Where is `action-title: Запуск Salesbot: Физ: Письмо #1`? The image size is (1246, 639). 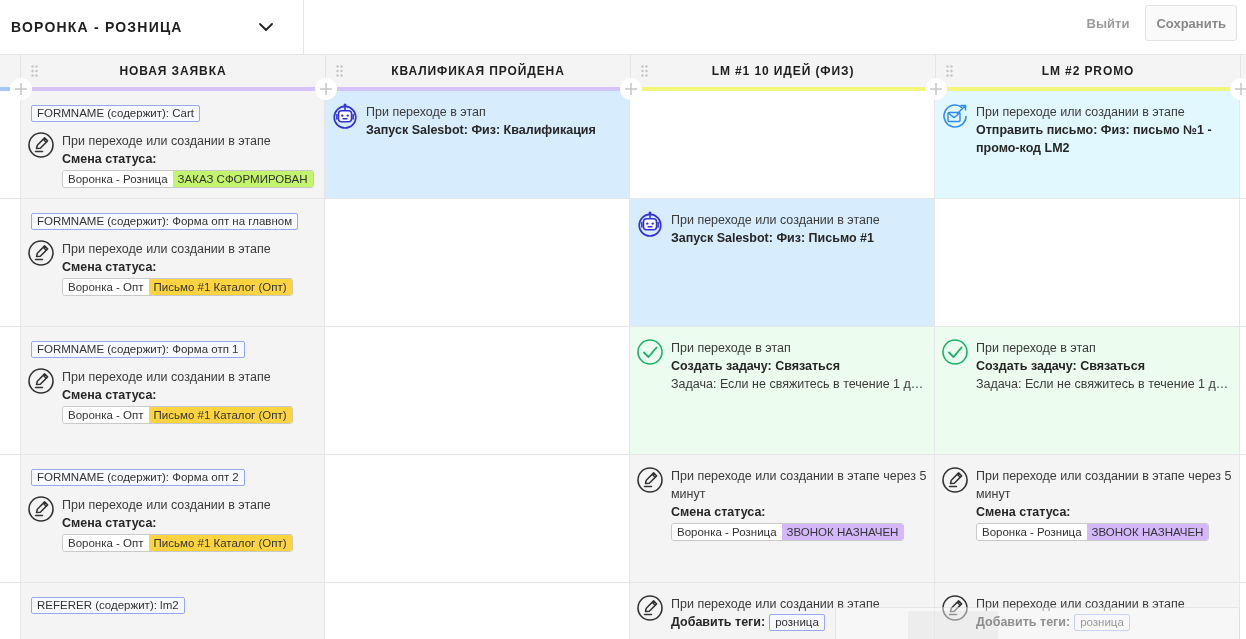 action-title: Запуск Salesbot: Физ: Письмо #1 is located at coordinates (773, 238).